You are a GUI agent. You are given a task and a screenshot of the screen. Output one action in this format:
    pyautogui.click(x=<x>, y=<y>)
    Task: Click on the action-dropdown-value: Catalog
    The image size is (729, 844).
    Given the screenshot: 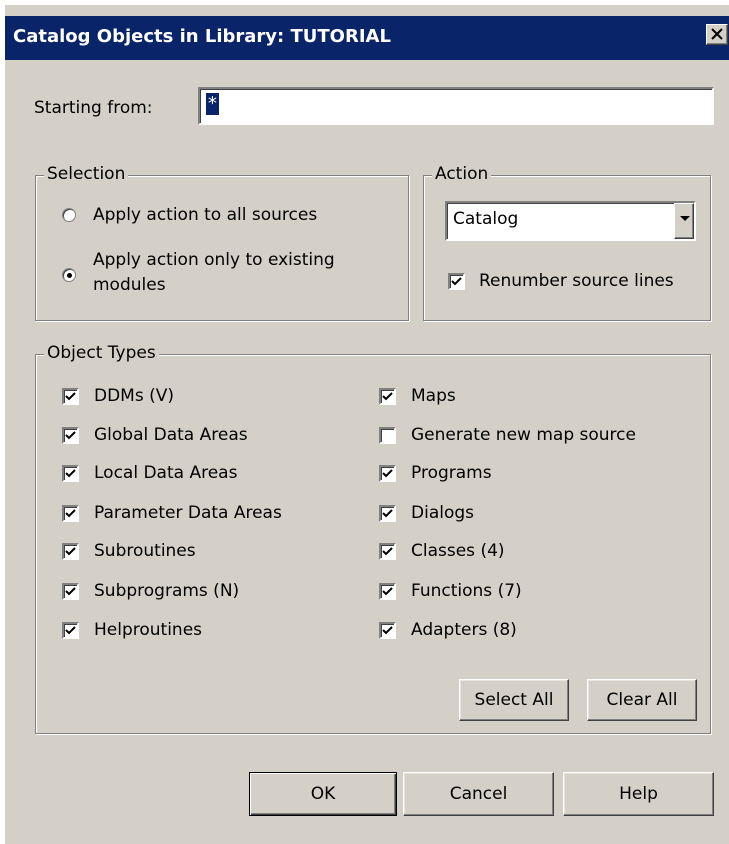 What is the action you would take?
    pyautogui.click(x=486, y=219)
    